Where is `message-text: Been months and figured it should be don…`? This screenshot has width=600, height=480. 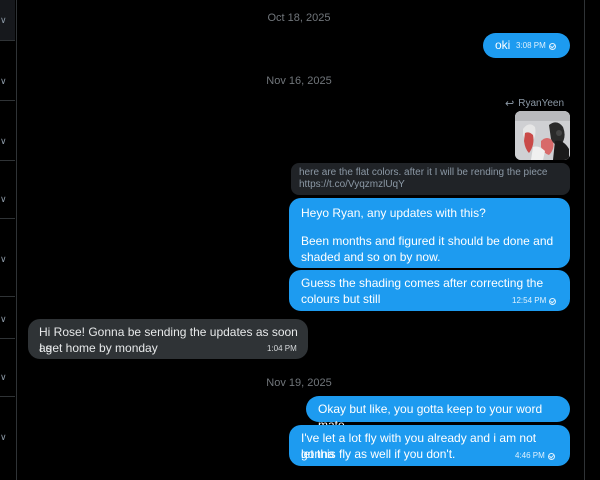
message-text: Been months and figured it should be don… is located at coordinates (427, 241).